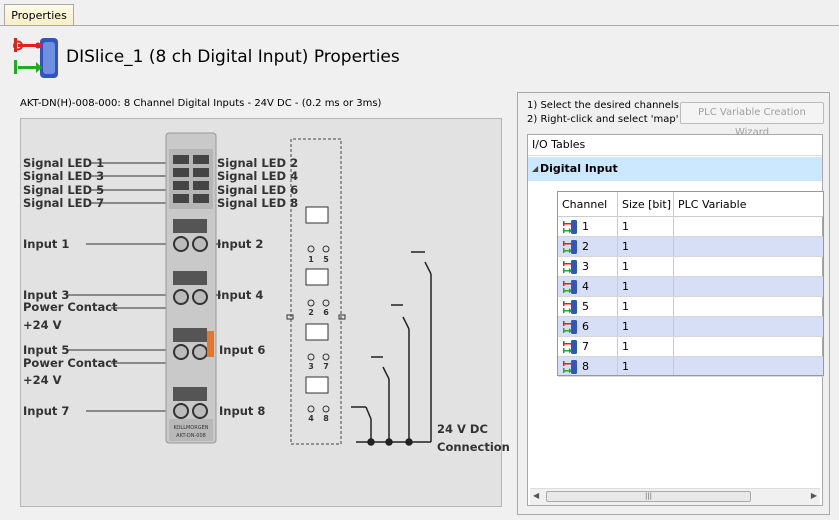 The width and height of the screenshot is (839, 520). What do you see at coordinates (326, 312) in the screenshot?
I see `terminal-number: 6` at bounding box center [326, 312].